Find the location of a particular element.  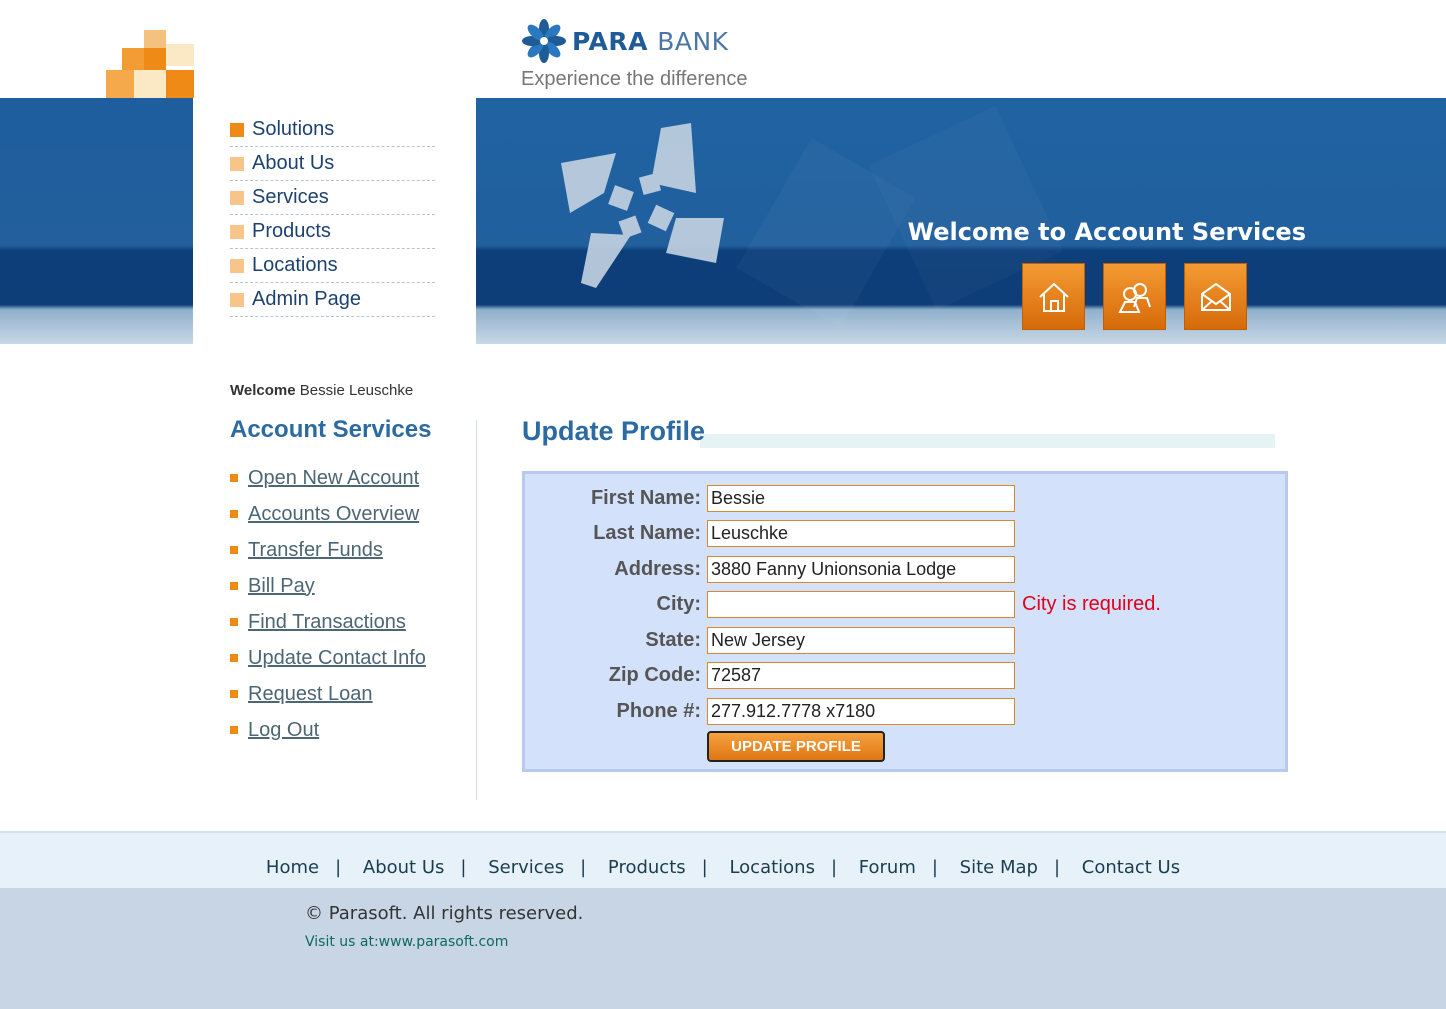

banner-left is located at coordinates (96, 221).